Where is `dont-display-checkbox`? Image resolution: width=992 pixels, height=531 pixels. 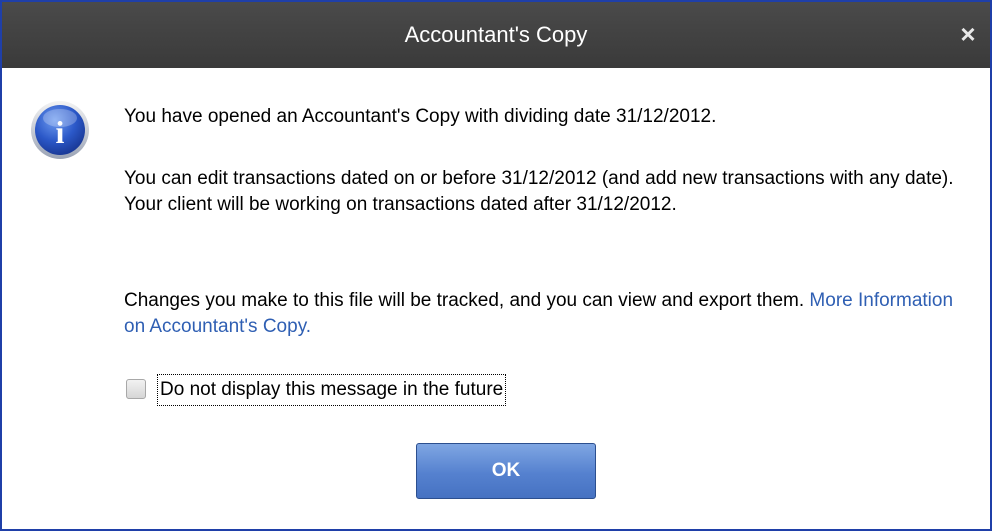 dont-display-checkbox is located at coordinates (136, 389).